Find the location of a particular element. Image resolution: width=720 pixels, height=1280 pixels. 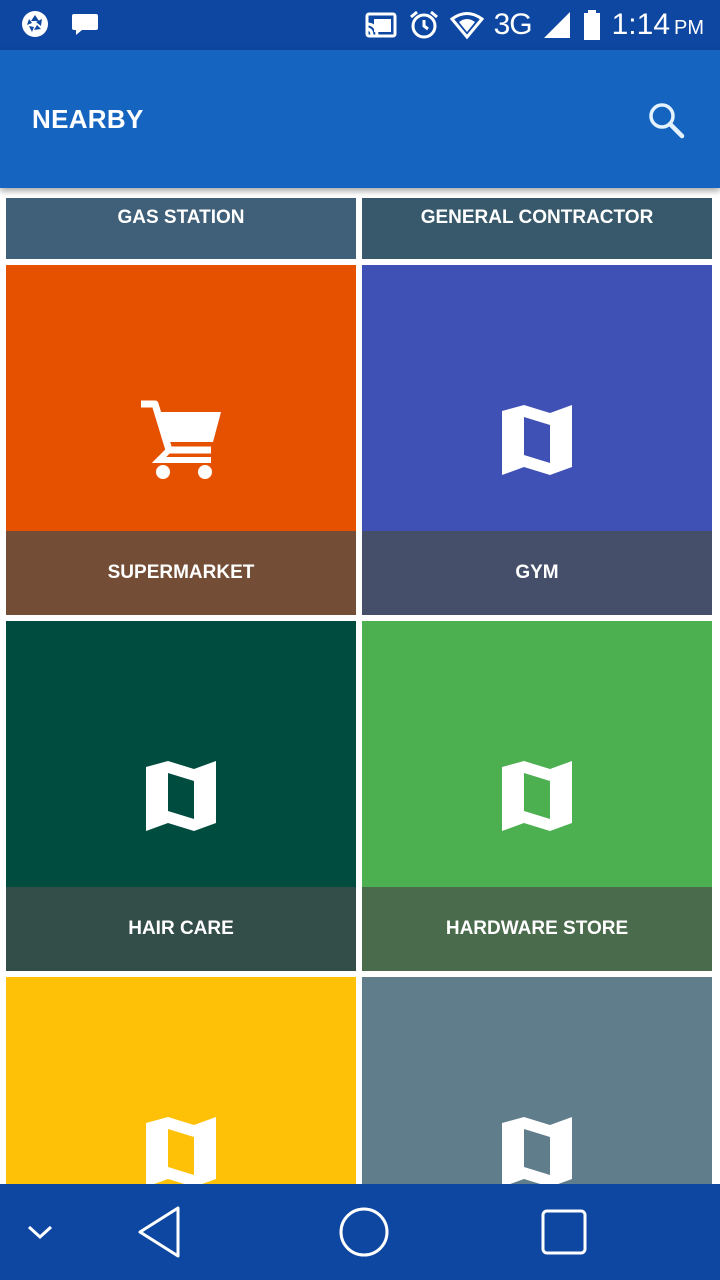

back-button is located at coordinates (160, 1232).